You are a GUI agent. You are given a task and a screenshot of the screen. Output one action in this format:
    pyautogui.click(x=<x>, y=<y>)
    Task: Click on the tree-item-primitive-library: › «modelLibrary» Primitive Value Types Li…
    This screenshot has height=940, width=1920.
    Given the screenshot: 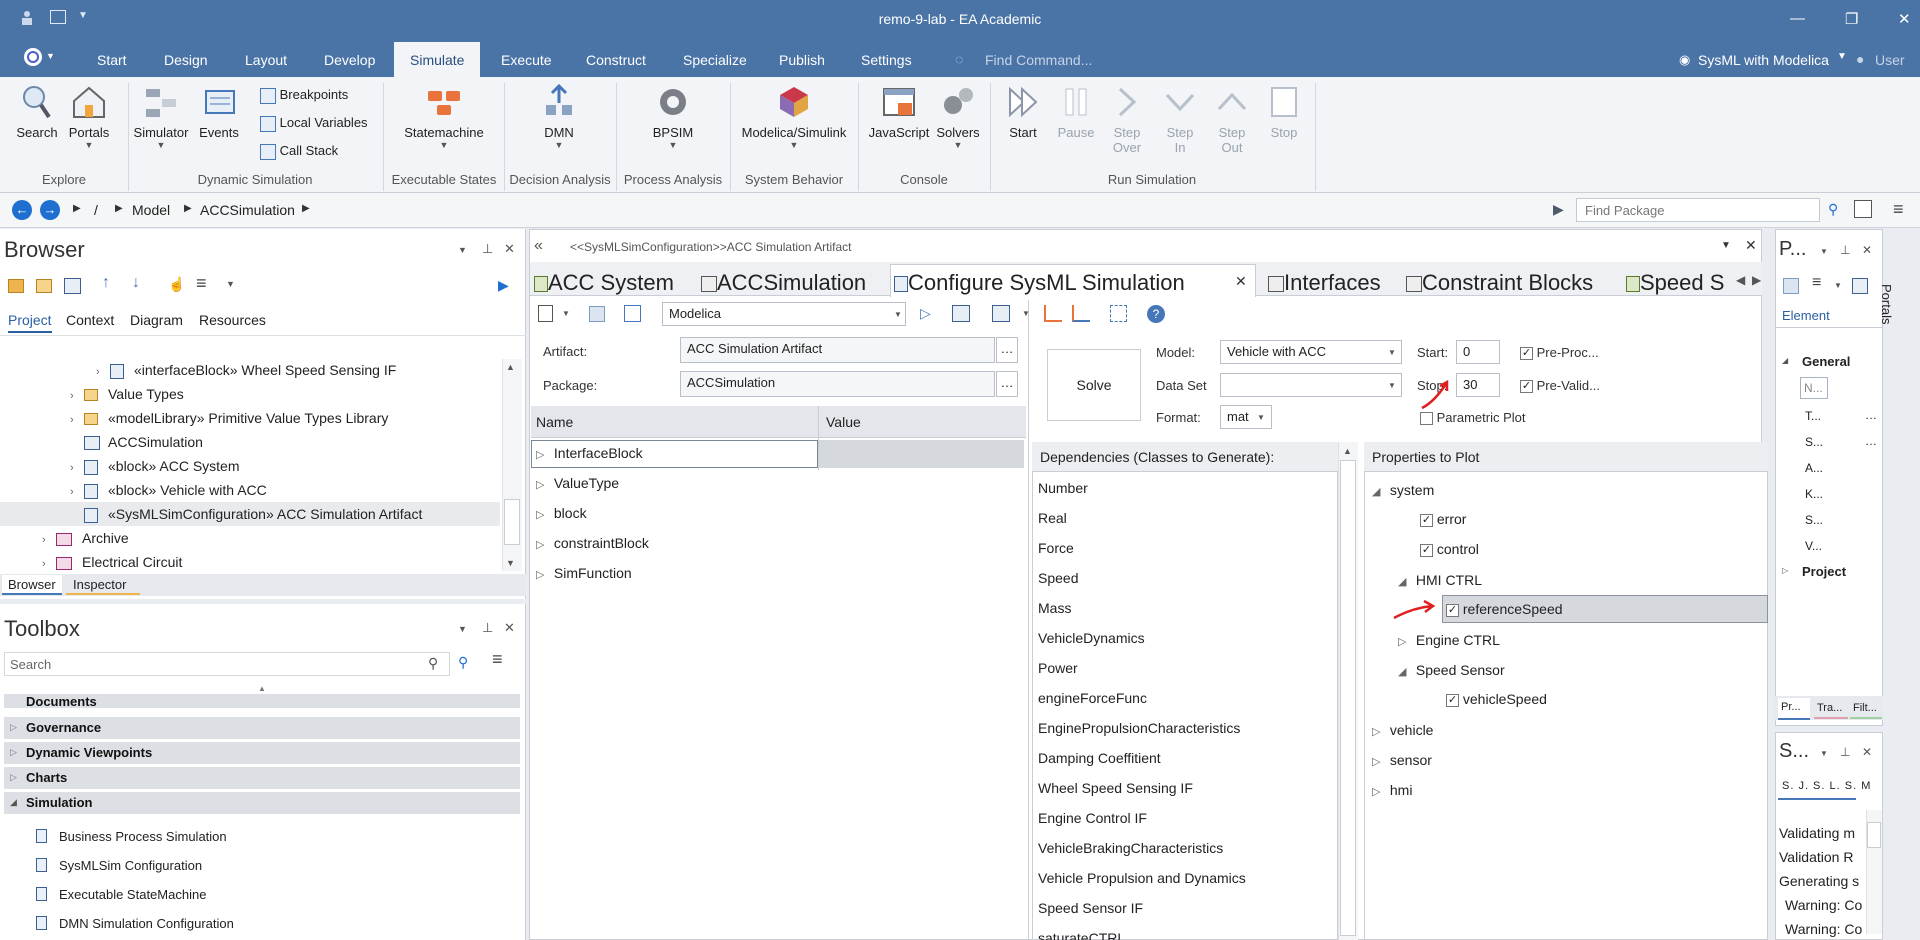 What is the action you would take?
    pyautogui.click(x=229, y=418)
    